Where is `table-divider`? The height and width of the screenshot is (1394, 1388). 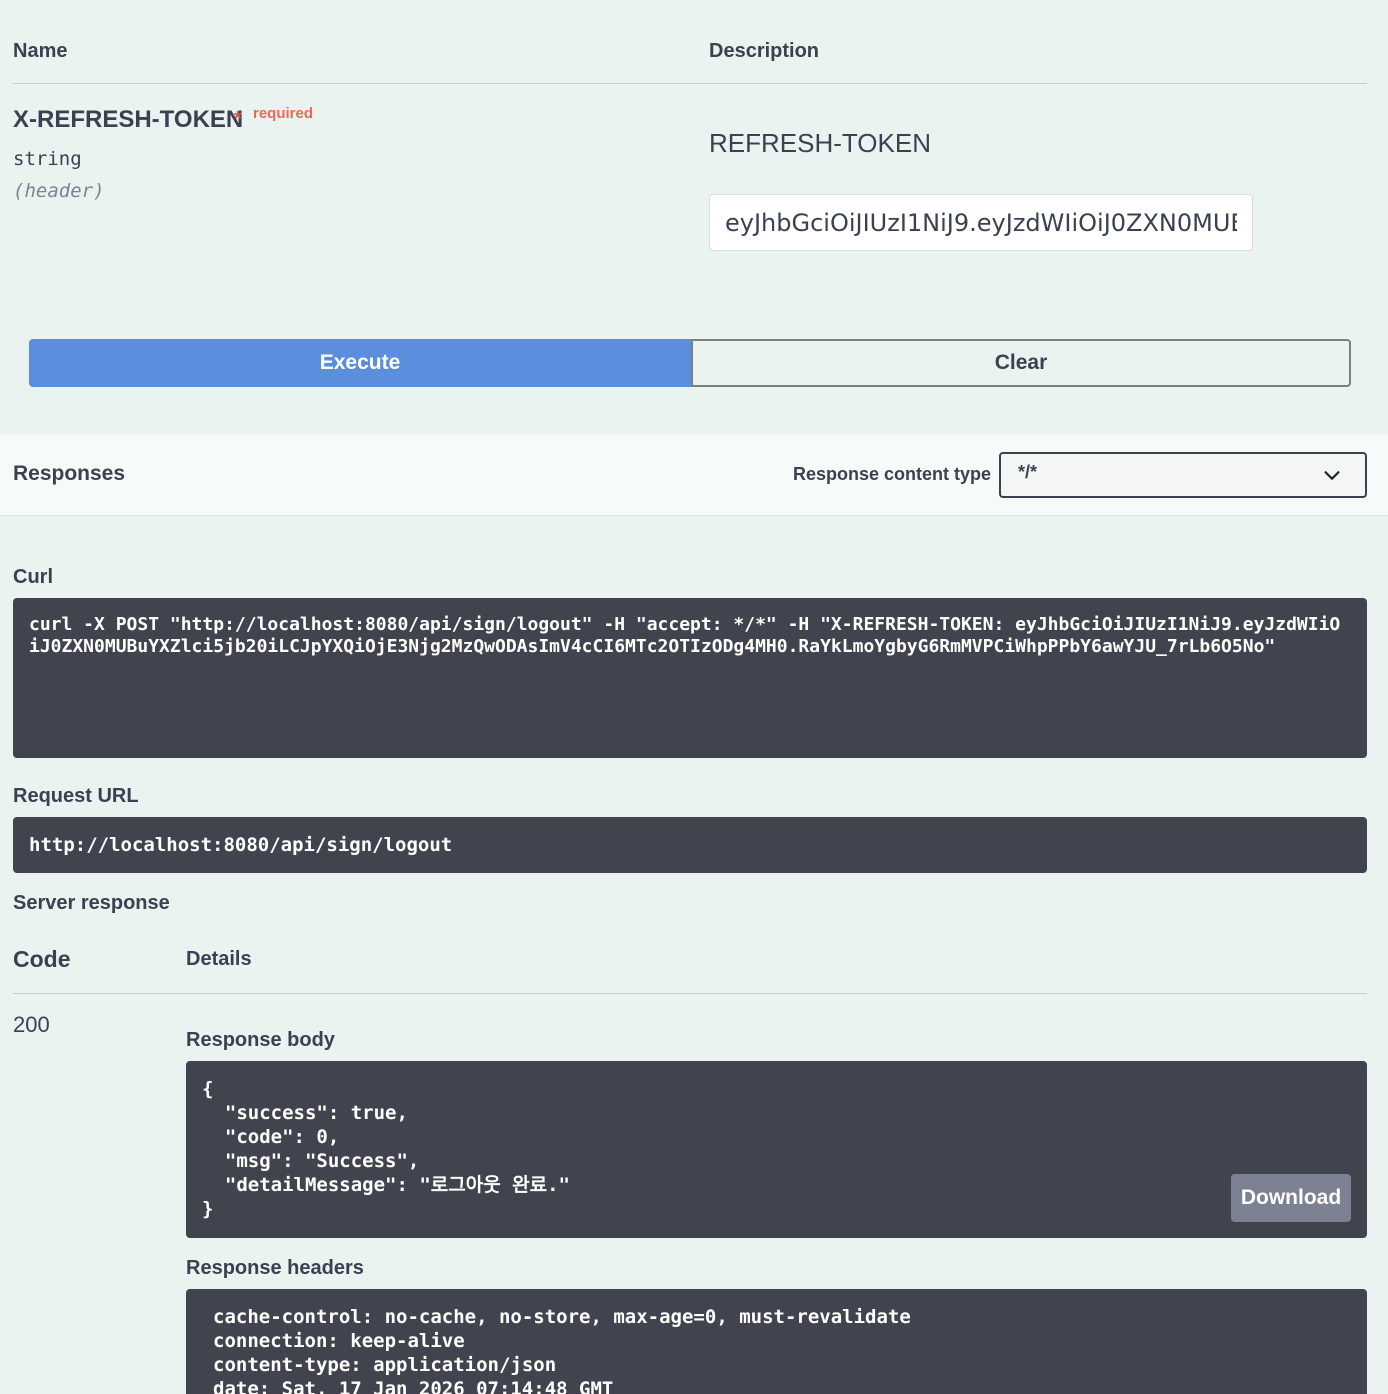
table-divider is located at coordinates (690, 83).